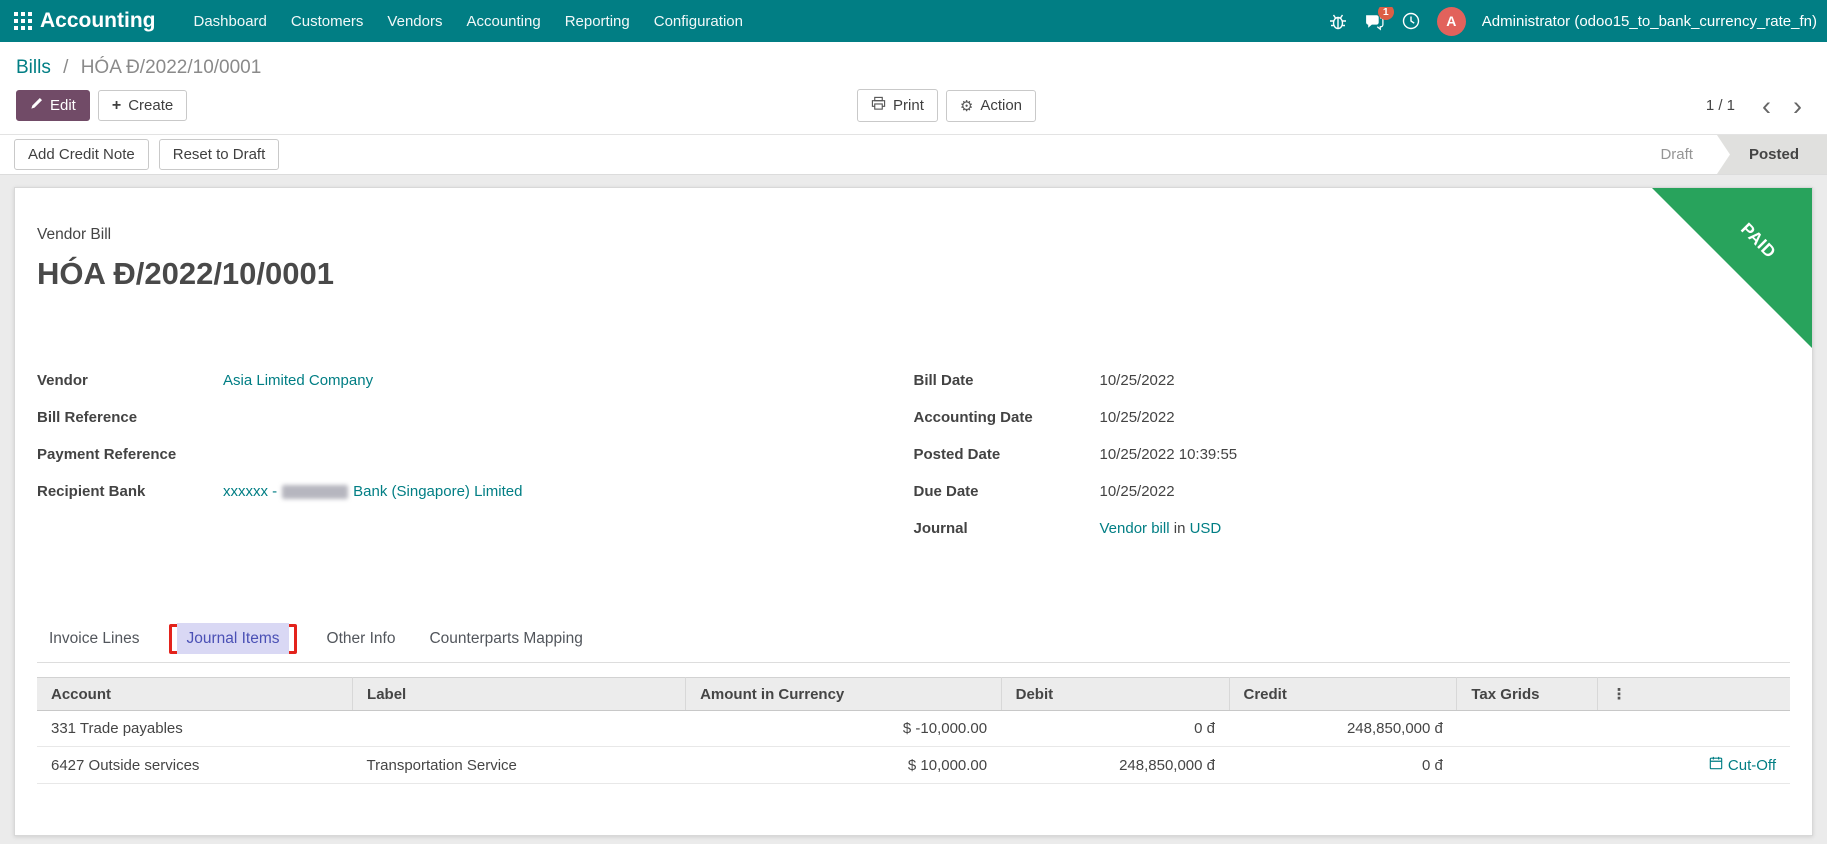  What do you see at coordinates (1135, 528) in the screenshot?
I see `journal-name-link: Vendor bill` at bounding box center [1135, 528].